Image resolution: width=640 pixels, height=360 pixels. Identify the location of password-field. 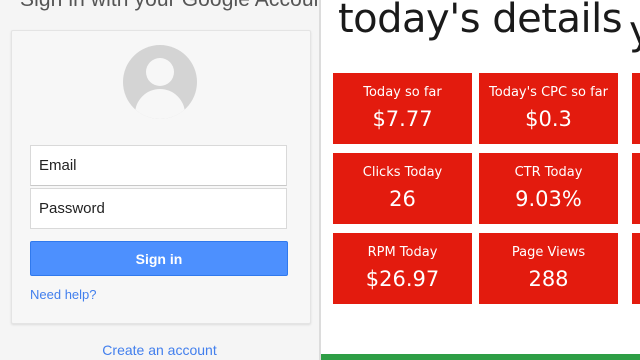
(158, 208).